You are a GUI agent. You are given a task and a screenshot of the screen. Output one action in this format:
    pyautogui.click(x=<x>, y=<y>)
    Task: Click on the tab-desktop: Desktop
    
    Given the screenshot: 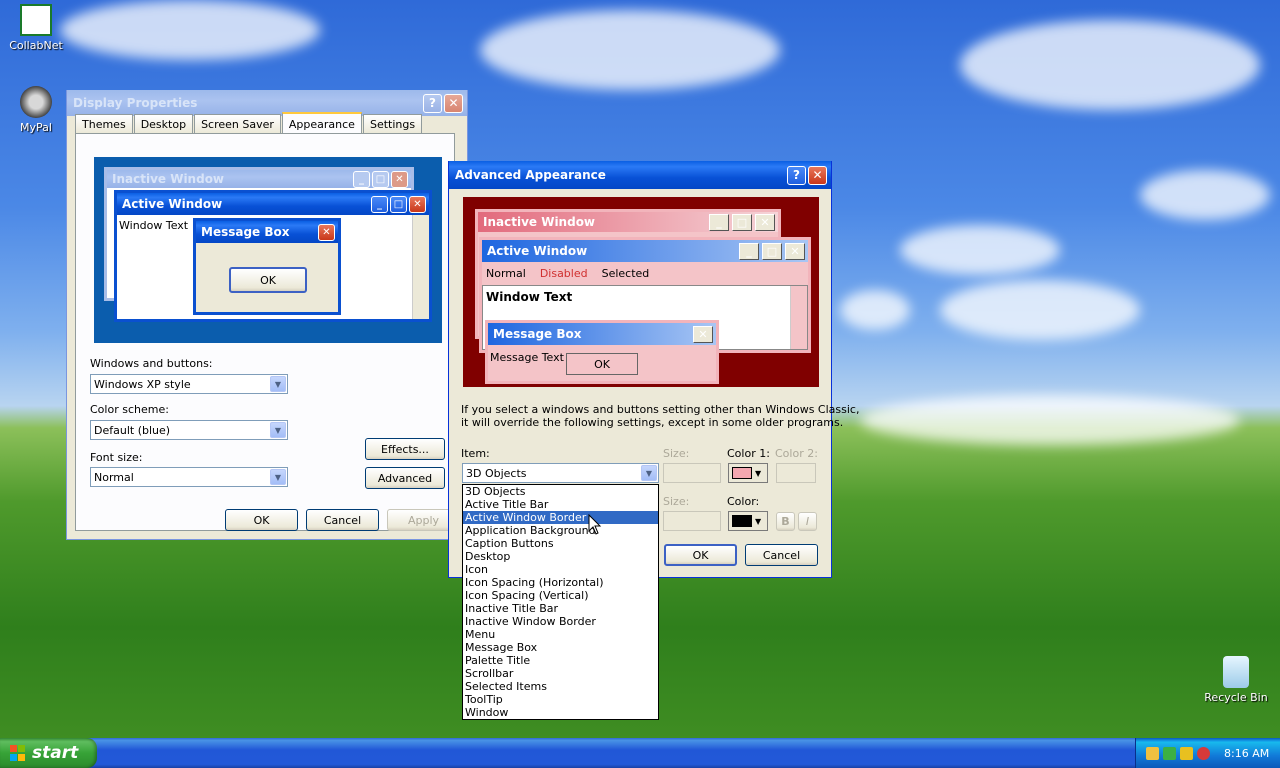 What is the action you would take?
    pyautogui.click(x=163, y=123)
    